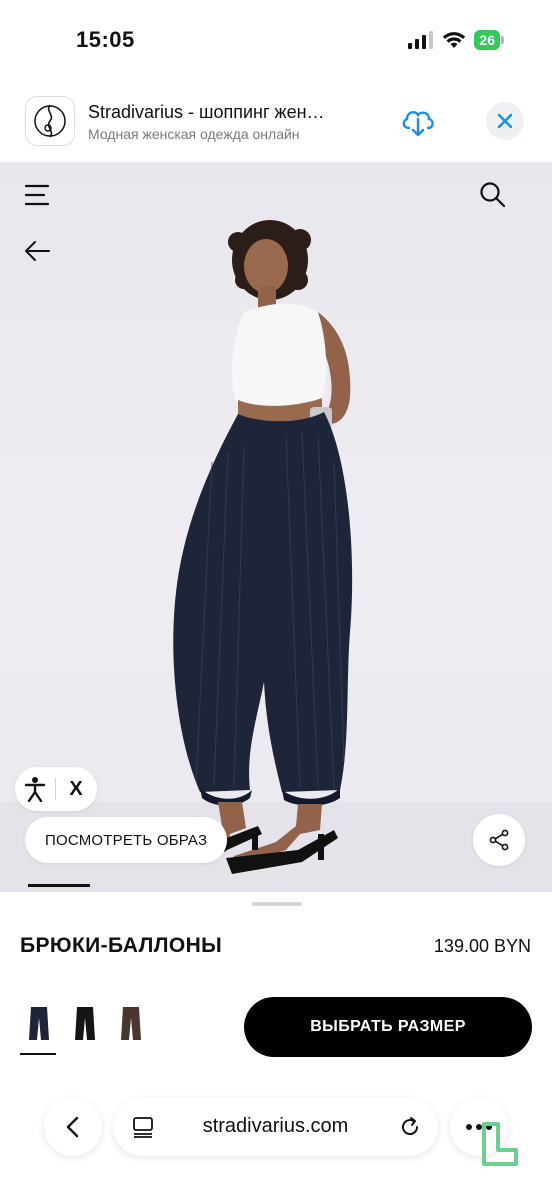  I want to click on wifi-icon, so click(454, 40).